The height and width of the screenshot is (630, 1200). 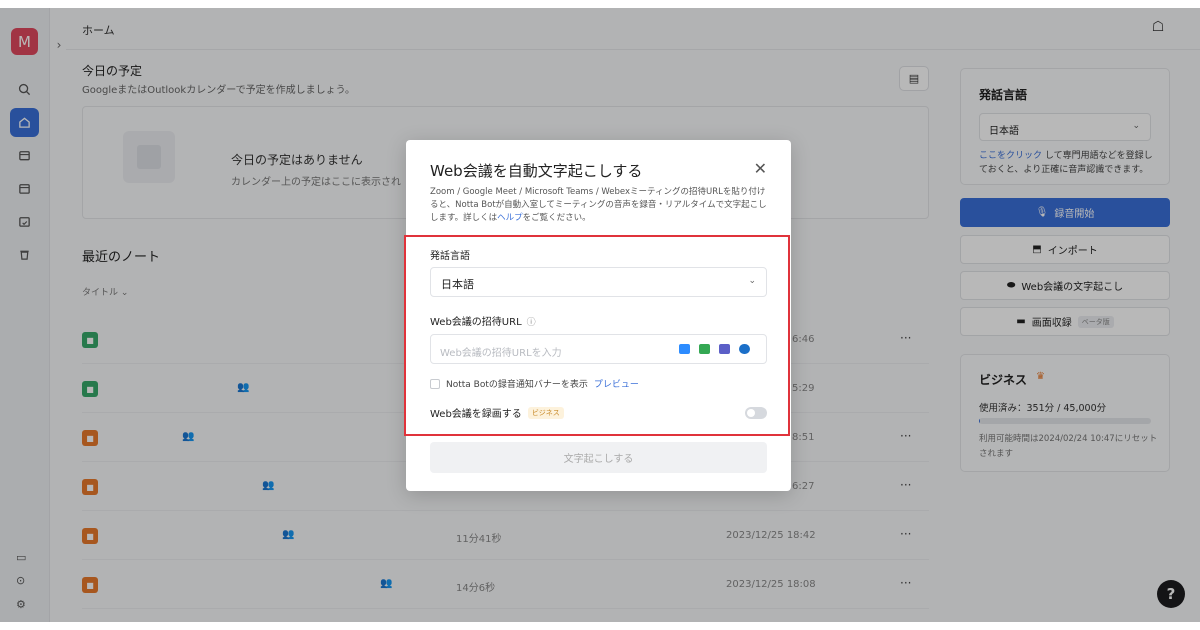 What do you see at coordinates (760, 168) in the screenshot?
I see `close-icon: ✕` at bounding box center [760, 168].